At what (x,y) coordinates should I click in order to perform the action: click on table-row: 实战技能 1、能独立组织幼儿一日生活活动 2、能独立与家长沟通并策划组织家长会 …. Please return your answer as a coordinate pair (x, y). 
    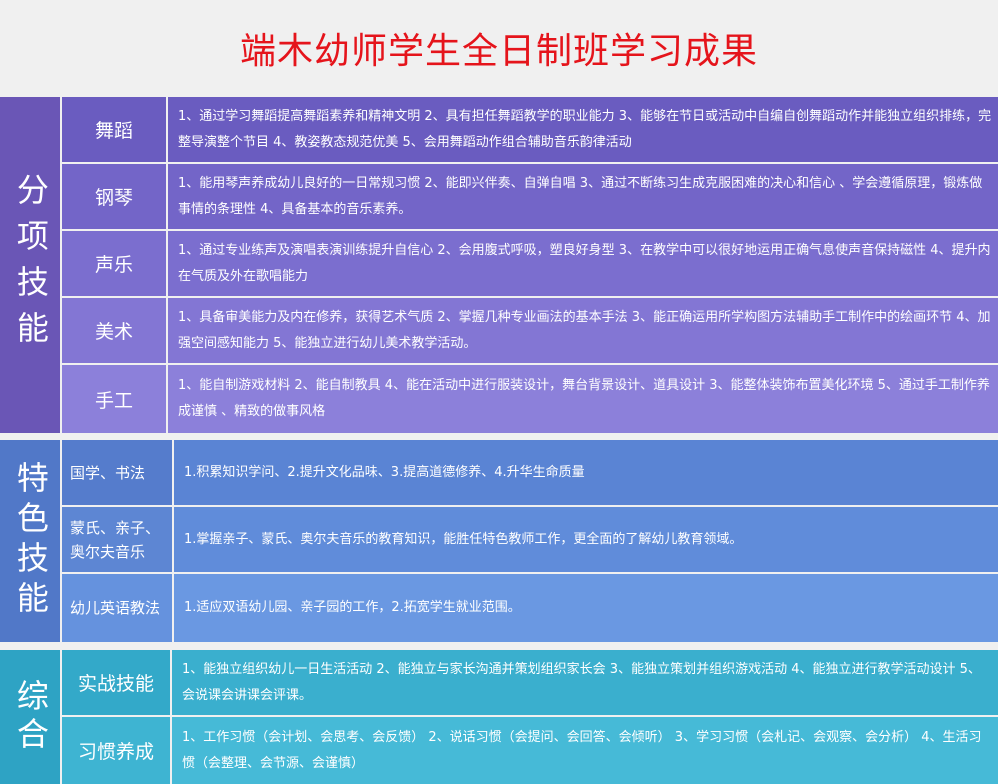
    Looking at the image, I should click on (530, 682).